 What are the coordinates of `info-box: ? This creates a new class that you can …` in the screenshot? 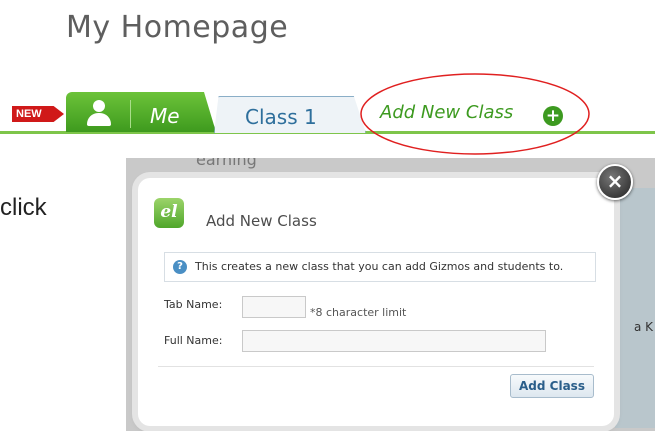 It's located at (380, 267).